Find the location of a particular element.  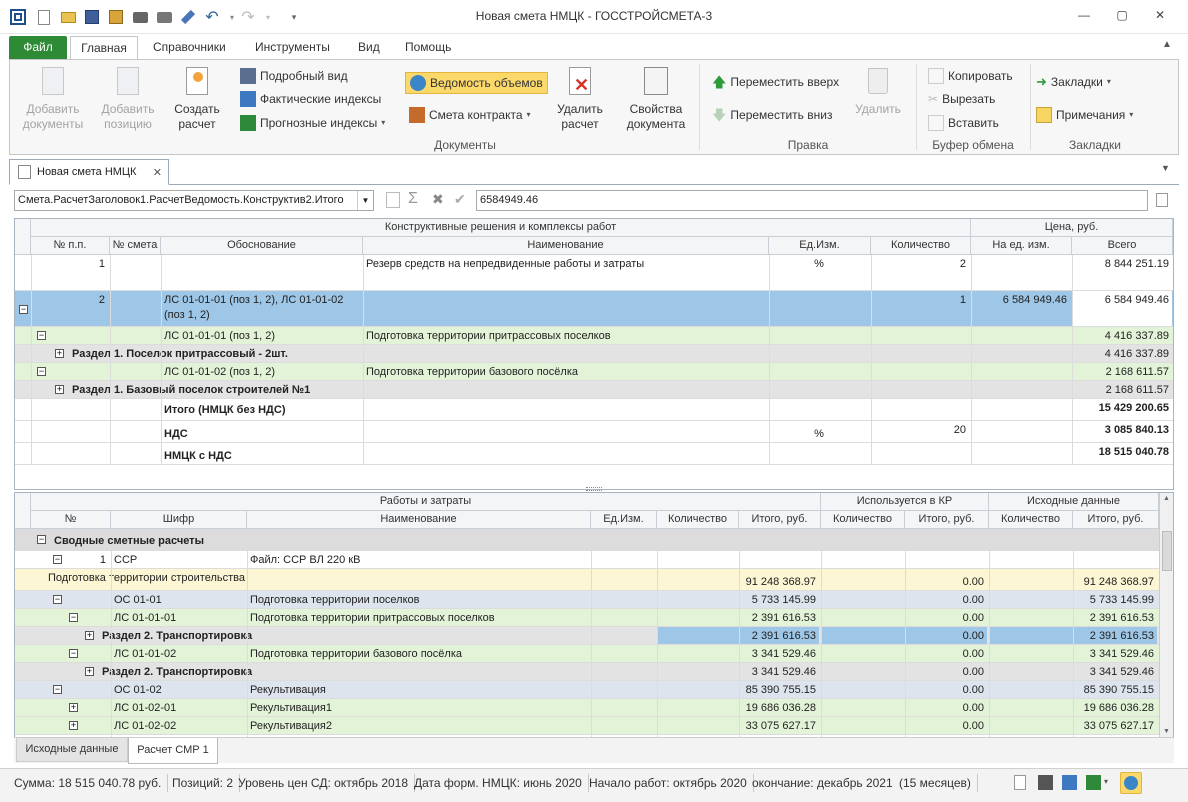

contract-estimate-button: Смета контракта ▾ is located at coordinates (470, 115).